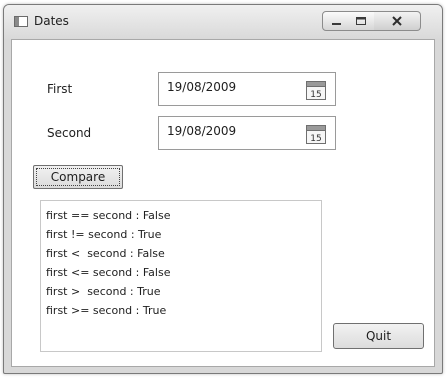 This screenshot has width=448, height=378. I want to click on result-line: first < second : False, so click(105, 253).